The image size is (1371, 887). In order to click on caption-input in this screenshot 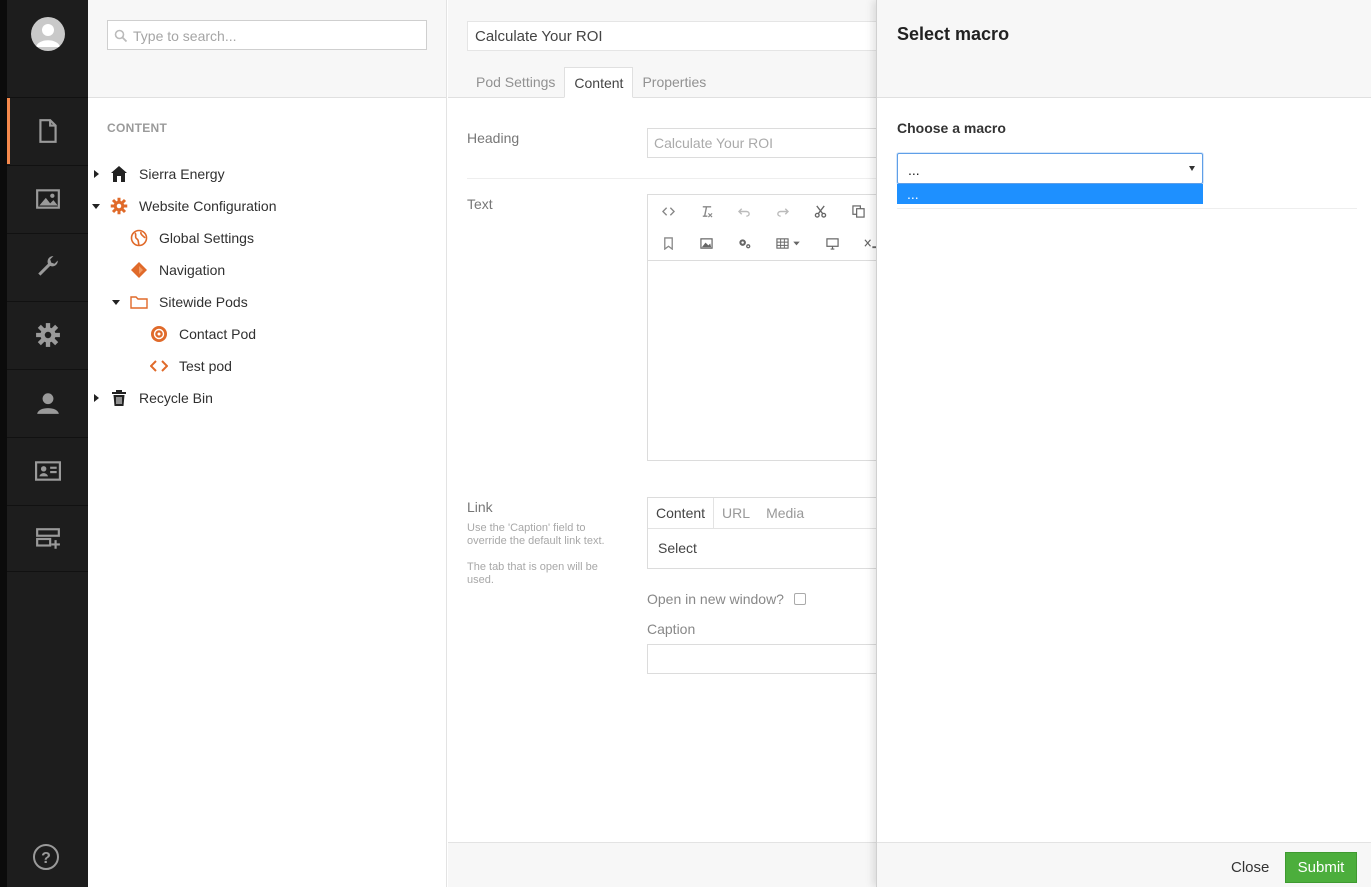, I will do `click(767, 659)`.